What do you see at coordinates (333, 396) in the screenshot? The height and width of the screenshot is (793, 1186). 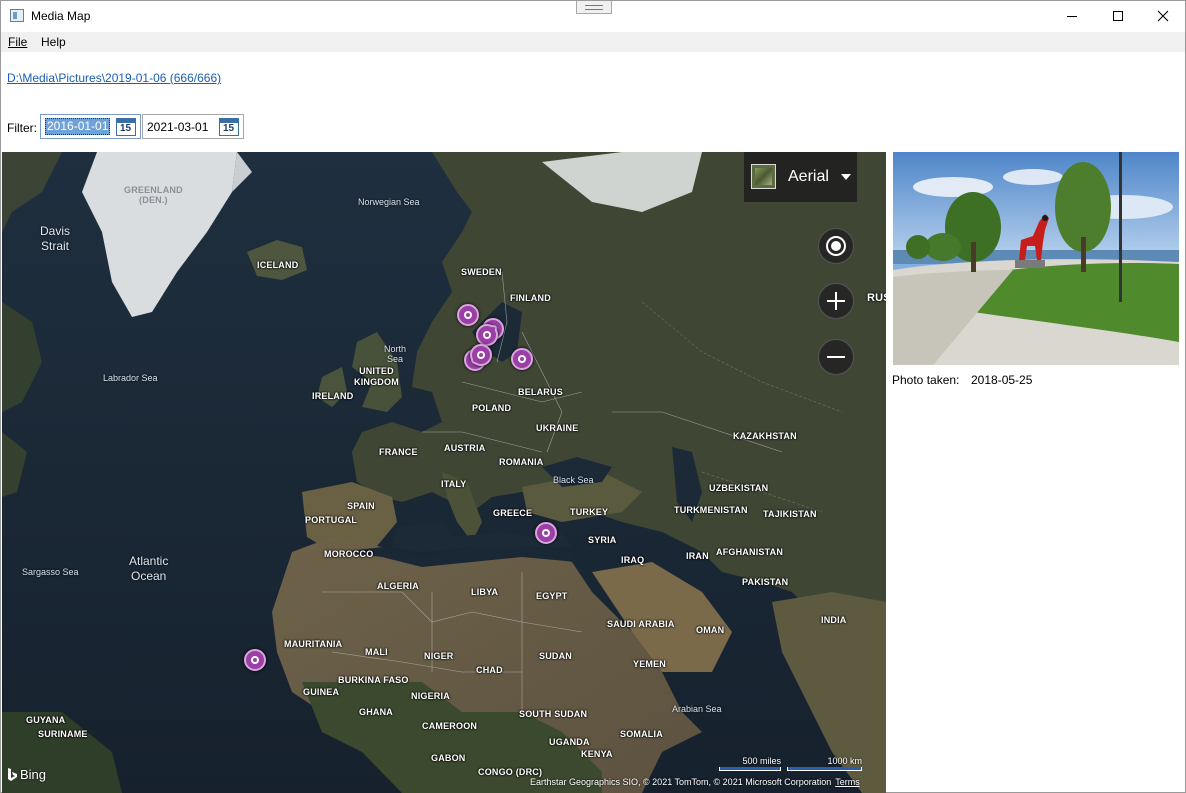 I see `label-ireland: IRELAND` at bounding box center [333, 396].